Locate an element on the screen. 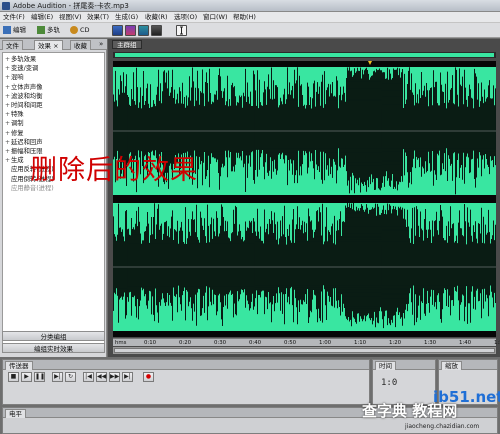  menu-help: 帮助(H) is located at coordinates (244, 17).